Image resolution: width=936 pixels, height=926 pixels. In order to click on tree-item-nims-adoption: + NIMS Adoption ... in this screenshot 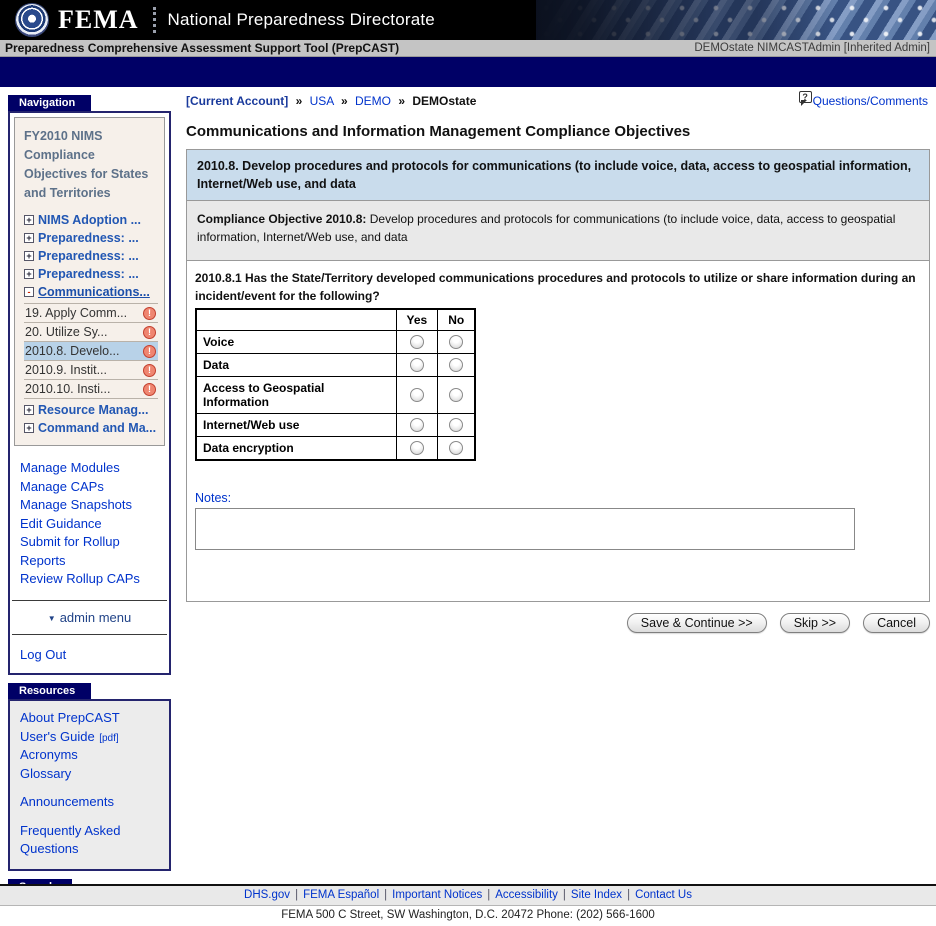, I will do `click(91, 220)`.